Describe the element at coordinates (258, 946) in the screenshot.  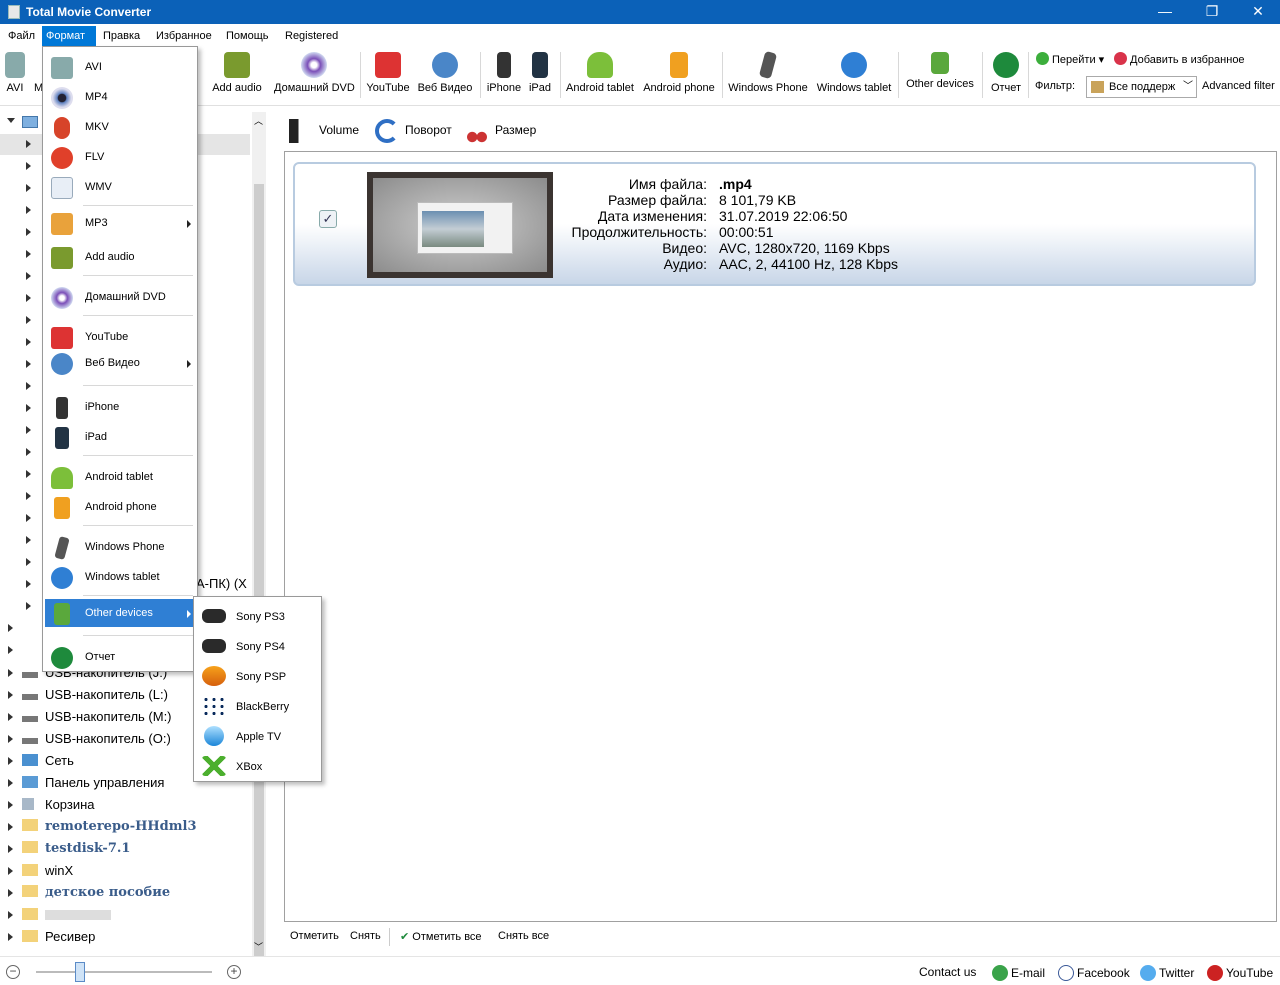
I see `scroll-down-arrow-icon: ﹀` at that location.